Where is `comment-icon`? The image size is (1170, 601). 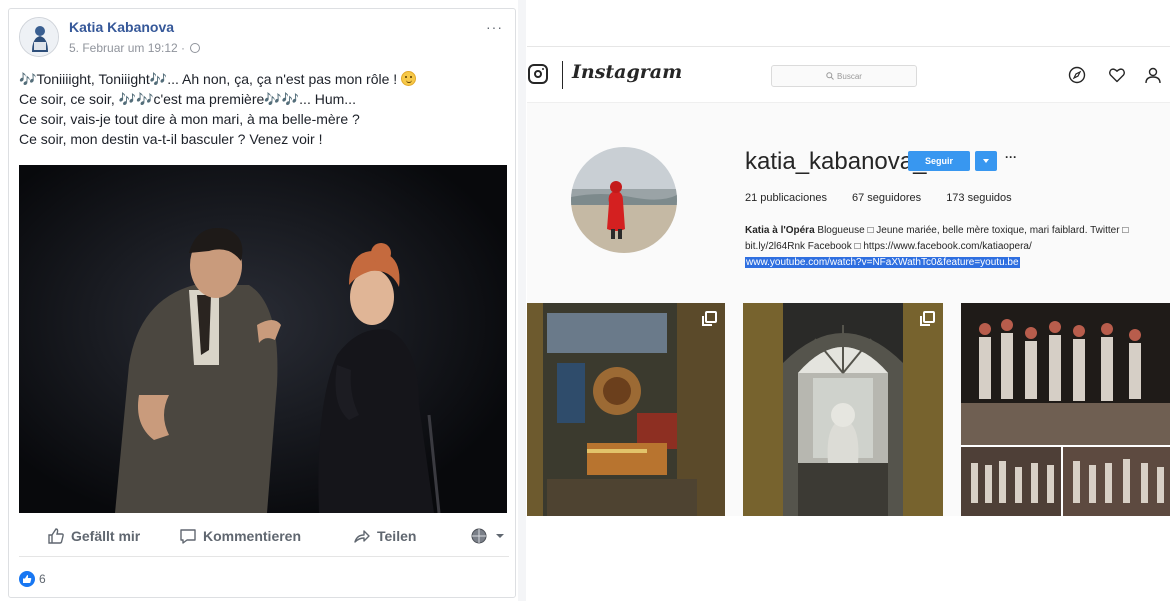
comment-icon is located at coordinates (188, 536).